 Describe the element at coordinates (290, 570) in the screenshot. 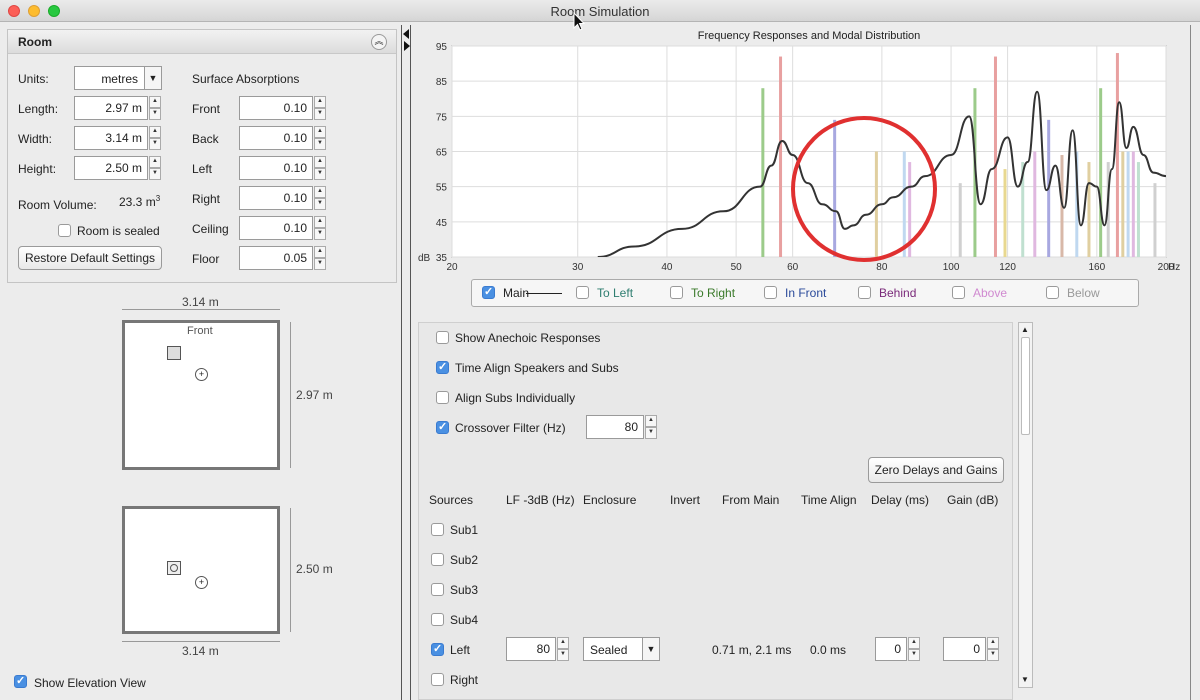

I see `elevation-height-dimension-line` at that location.